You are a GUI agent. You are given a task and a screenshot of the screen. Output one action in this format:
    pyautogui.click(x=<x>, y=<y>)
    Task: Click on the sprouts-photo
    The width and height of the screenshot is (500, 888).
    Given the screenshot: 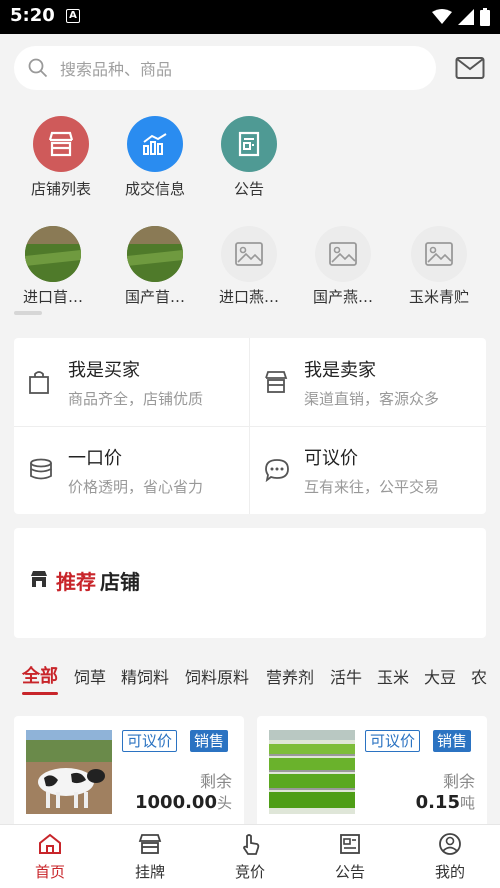 What is the action you would take?
    pyautogui.click(x=312, y=772)
    